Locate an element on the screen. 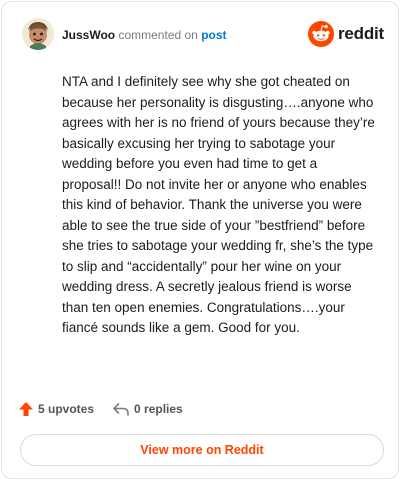 This screenshot has height=480, width=400. comment-header: JussWoo commented on post reddit is located at coordinates (203, 36).